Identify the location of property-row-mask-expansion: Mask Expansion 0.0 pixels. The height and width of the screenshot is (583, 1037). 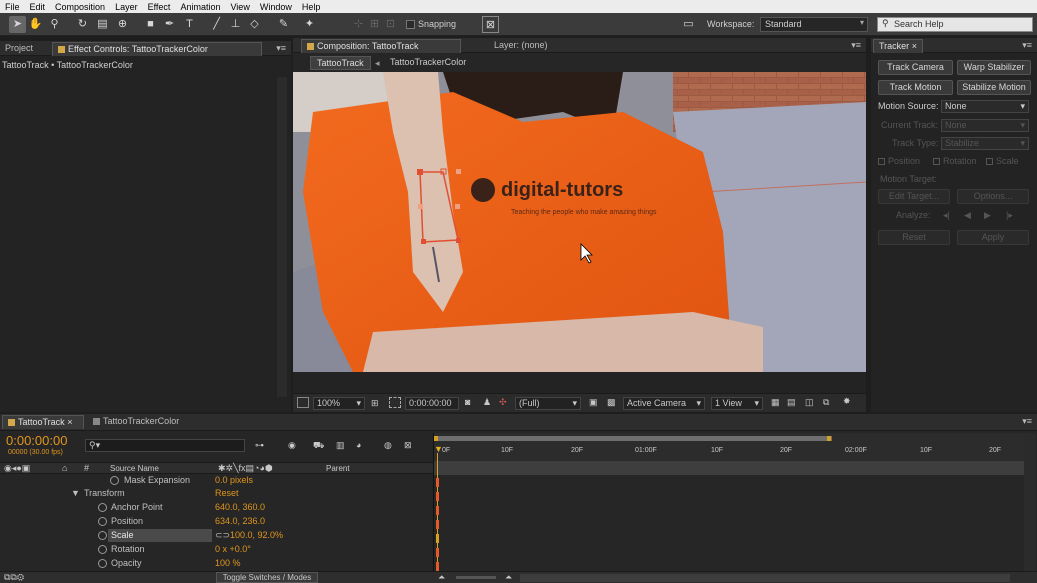
(216, 481).